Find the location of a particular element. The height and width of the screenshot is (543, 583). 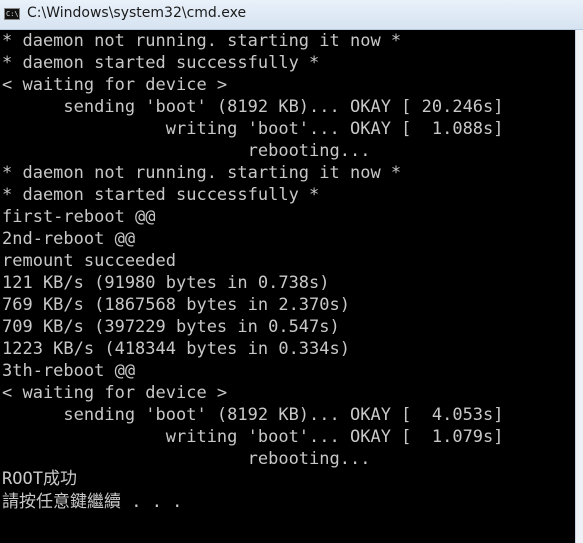

console-line: 2nd-reboot @@ is located at coordinates (69, 239).